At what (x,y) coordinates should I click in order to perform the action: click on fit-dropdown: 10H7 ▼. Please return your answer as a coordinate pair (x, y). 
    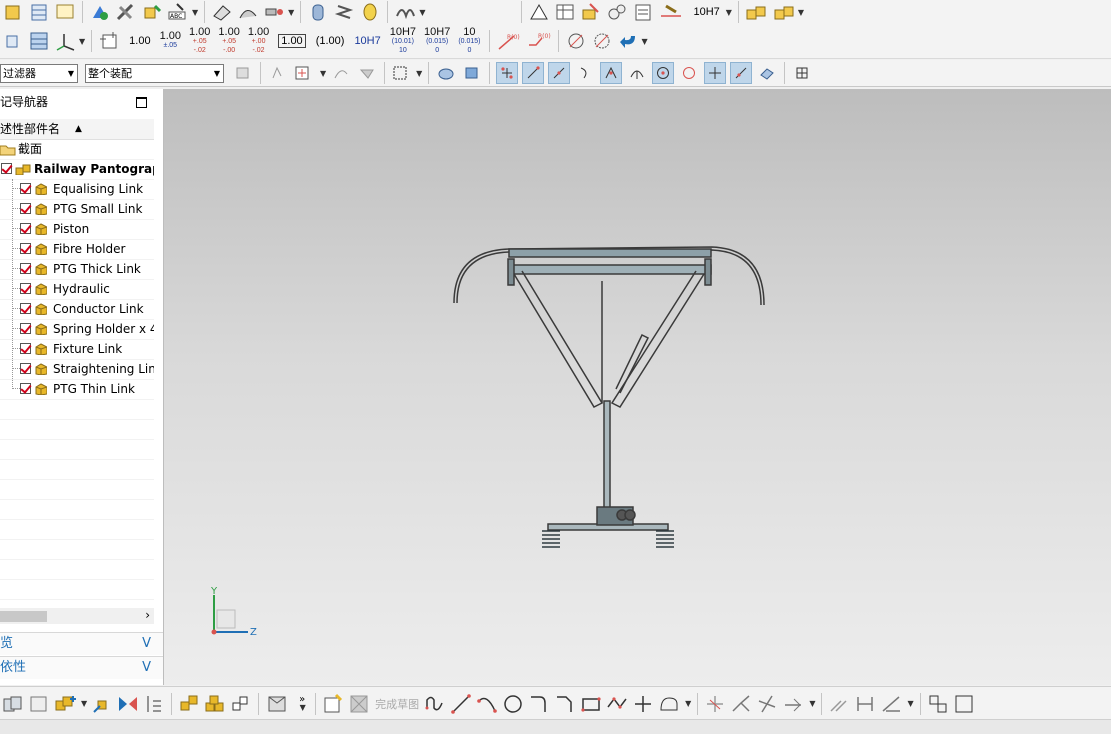
    Looking at the image, I should click on (709, 12).